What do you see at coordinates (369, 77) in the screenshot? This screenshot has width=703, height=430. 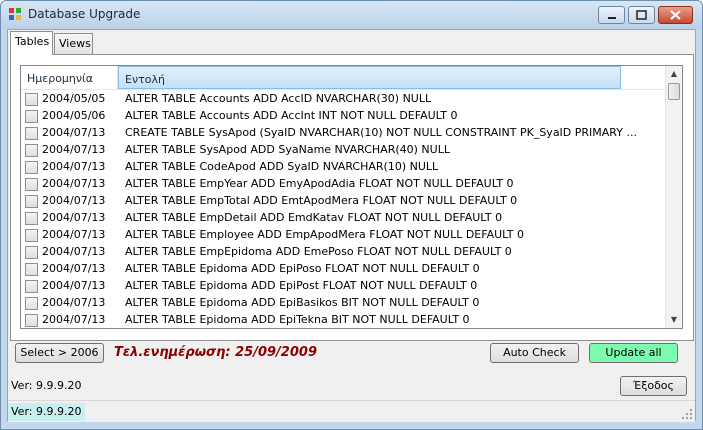 I see `column-header-command: Εντολή` at bounding box center [369, 77].